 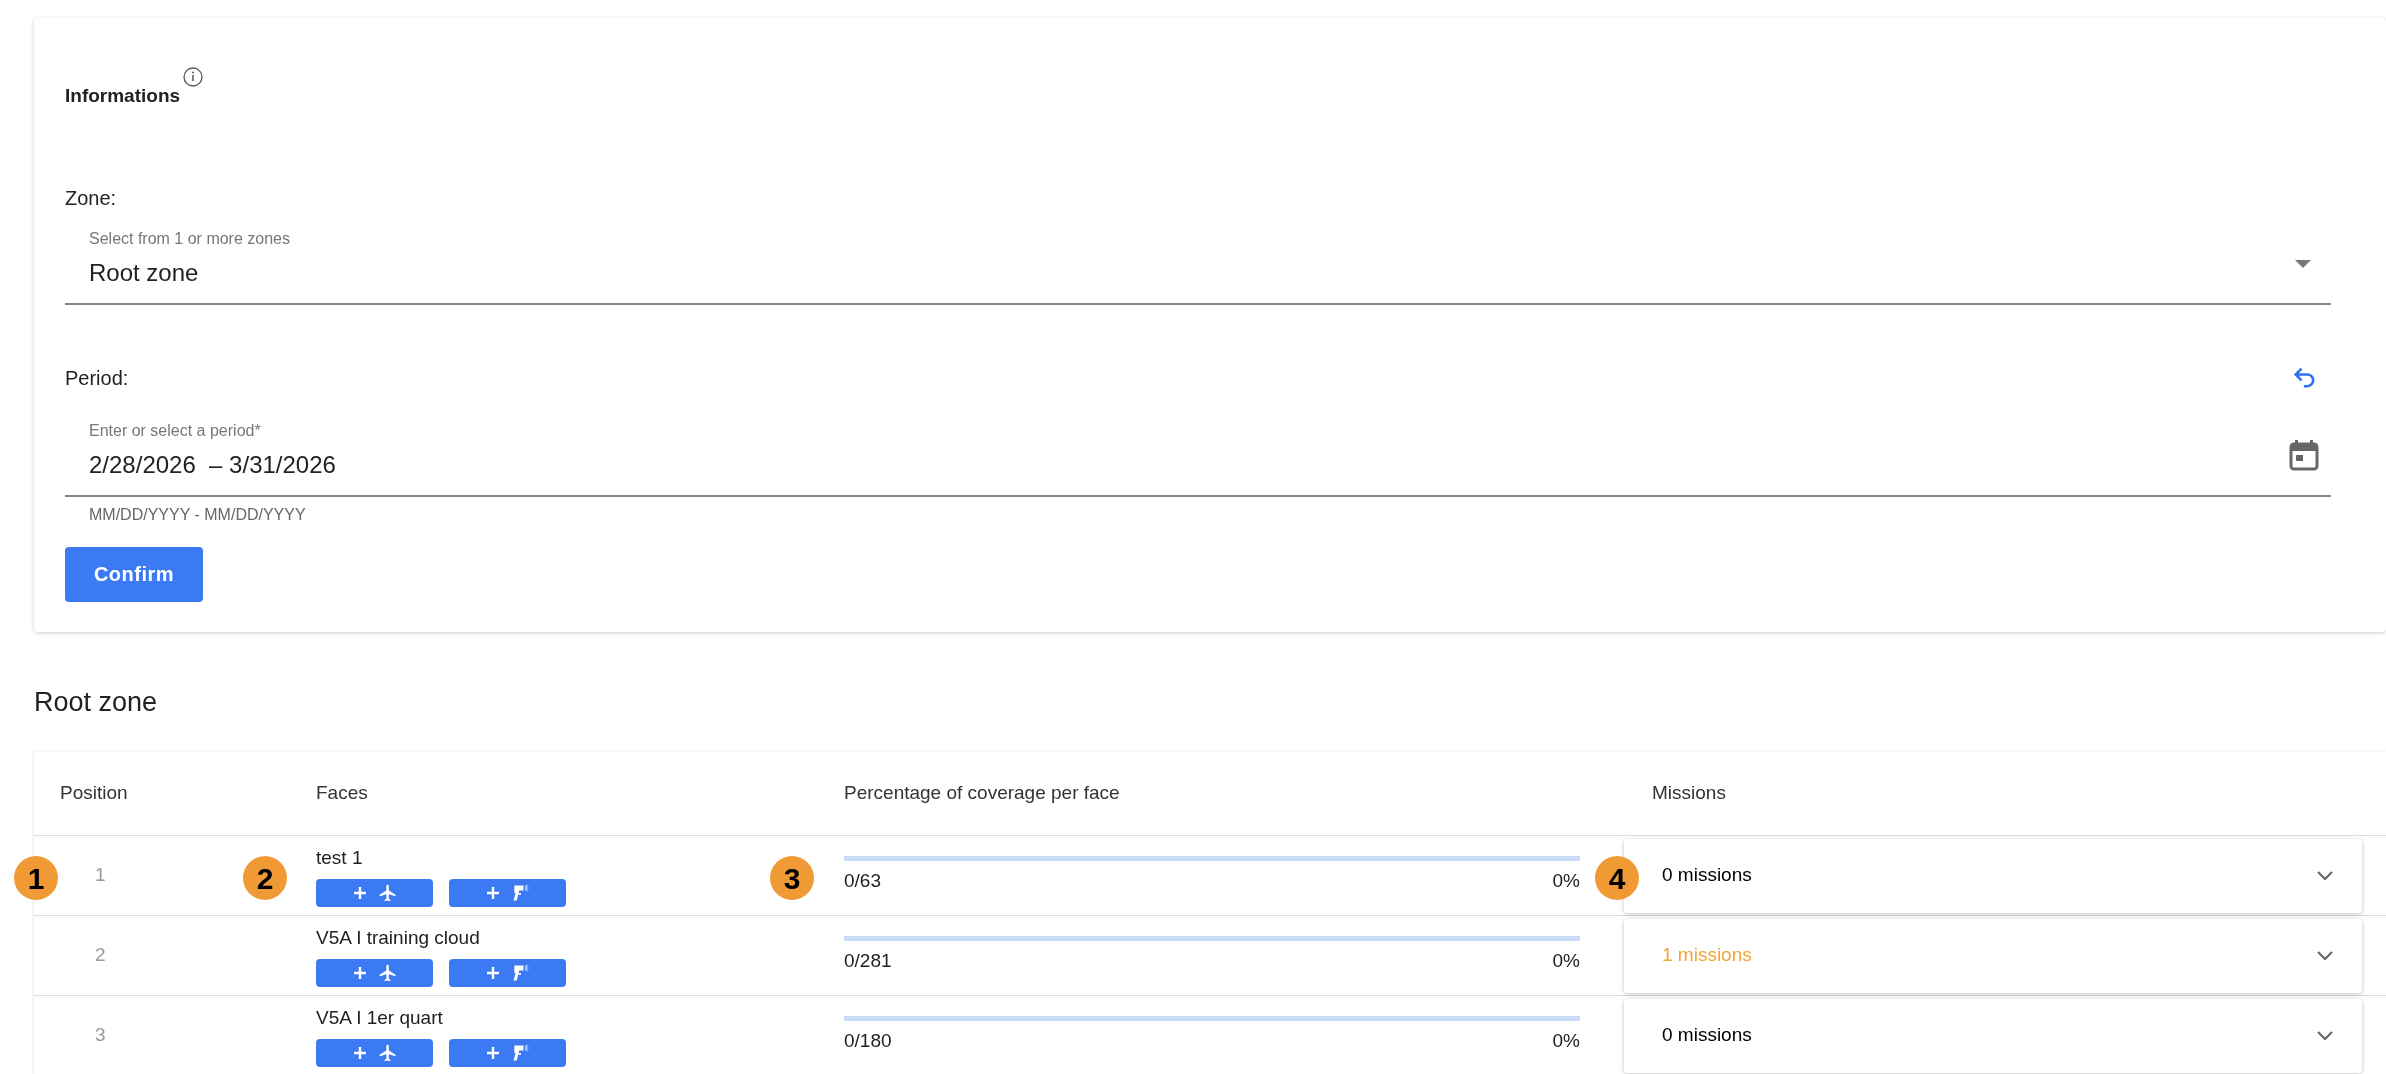 What do you see at coordinates (36, 878) in the screenshot?
I see `callout-marker: 1` at bounding box center [36, 878].